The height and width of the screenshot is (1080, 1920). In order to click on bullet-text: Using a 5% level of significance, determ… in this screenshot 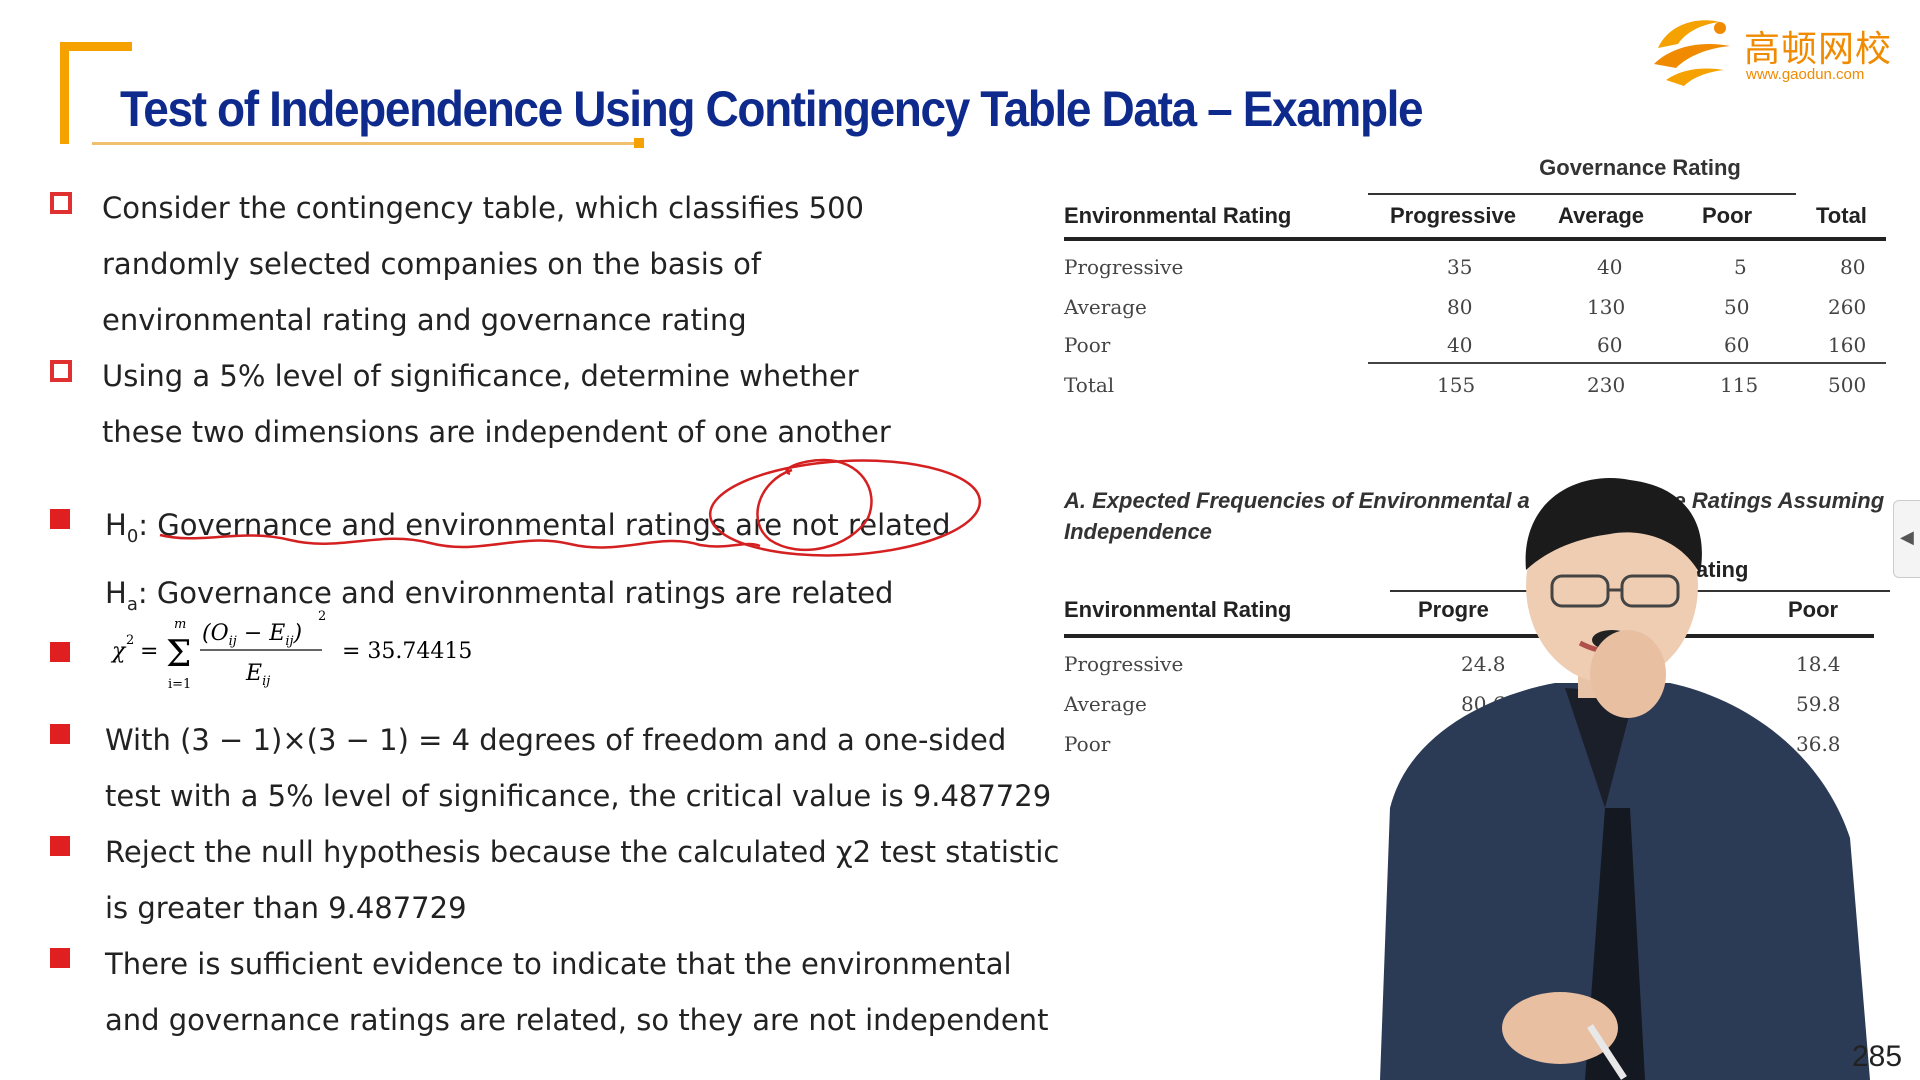, I will do `click(480, 376)`.